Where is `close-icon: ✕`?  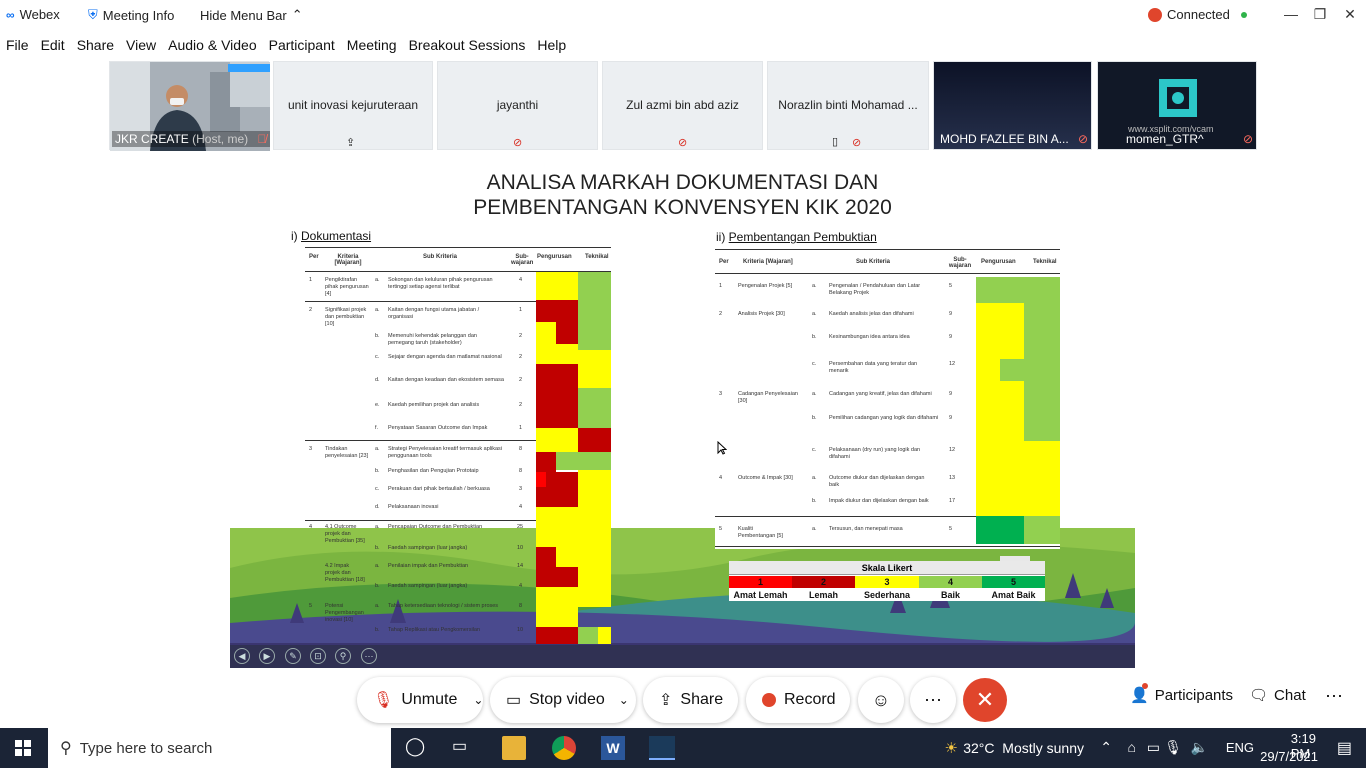
close-icon: ✕ is located at coordinates (985, 699).